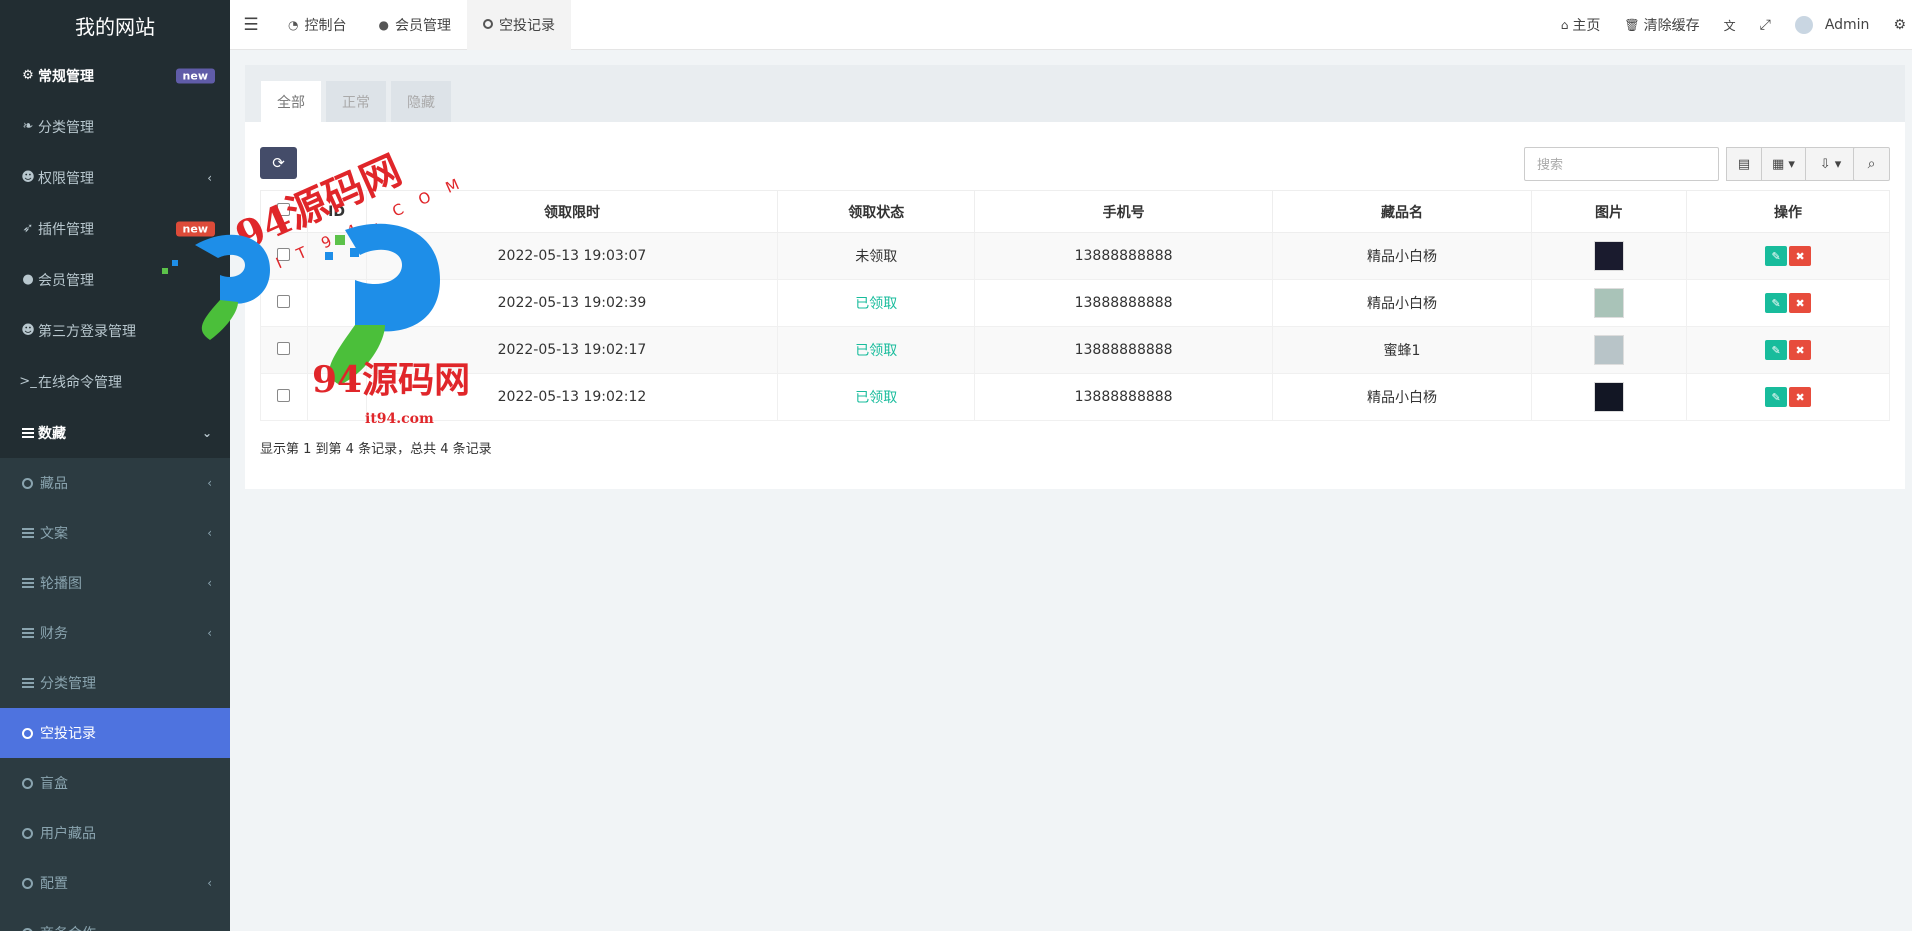  Describe the element at coordinates (1124, 211) in the screenshot. I see `column-header-phone: 手机号` at that location.